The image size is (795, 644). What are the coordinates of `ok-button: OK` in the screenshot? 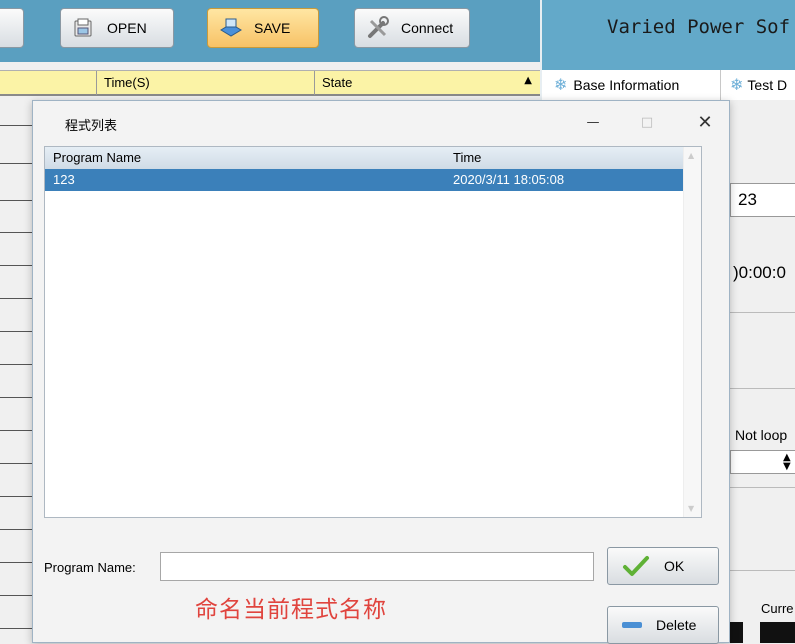 It's located at (663, 566).